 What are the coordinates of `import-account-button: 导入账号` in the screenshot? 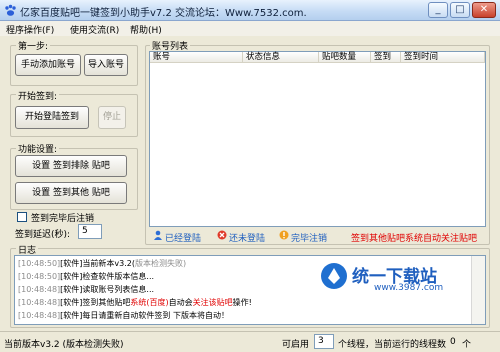 It's located at (106, 65).